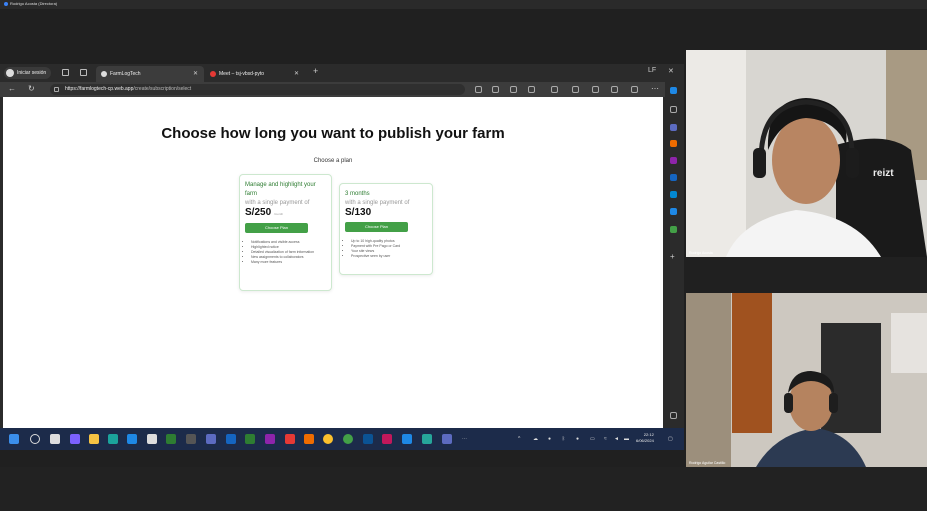 The width and height of the screenshot is (927, 511). I want to click on copilot-icon, so click(673, 90).